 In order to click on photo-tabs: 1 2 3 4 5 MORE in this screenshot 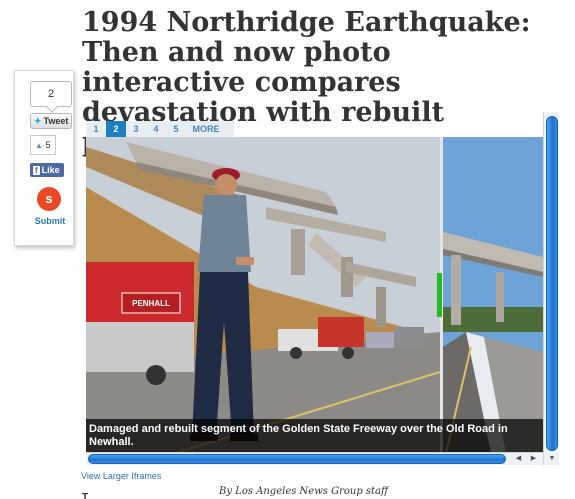, I will do `click(160, 129)`.